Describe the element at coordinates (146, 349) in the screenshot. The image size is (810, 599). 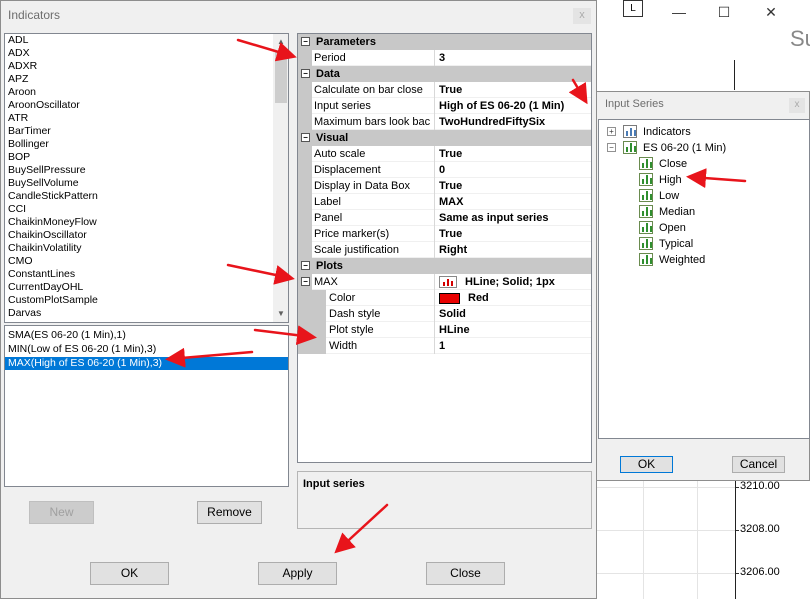
I see `configured-indicator-item: MIN(Low of ES 06-20 (1 Min),3)` at that location.